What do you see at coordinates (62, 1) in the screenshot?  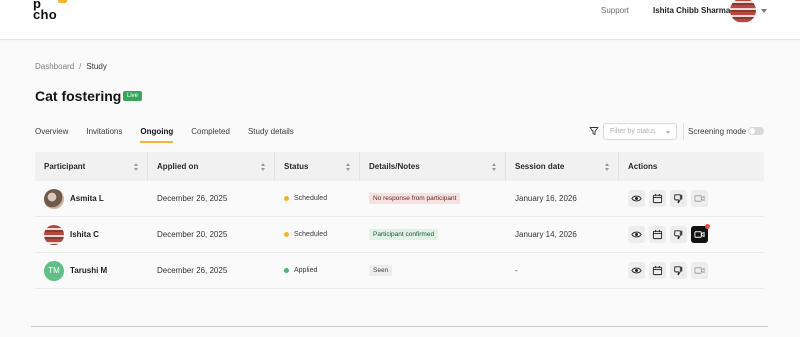 I see `logo-accent-mark` at bounding box center [62, 1].